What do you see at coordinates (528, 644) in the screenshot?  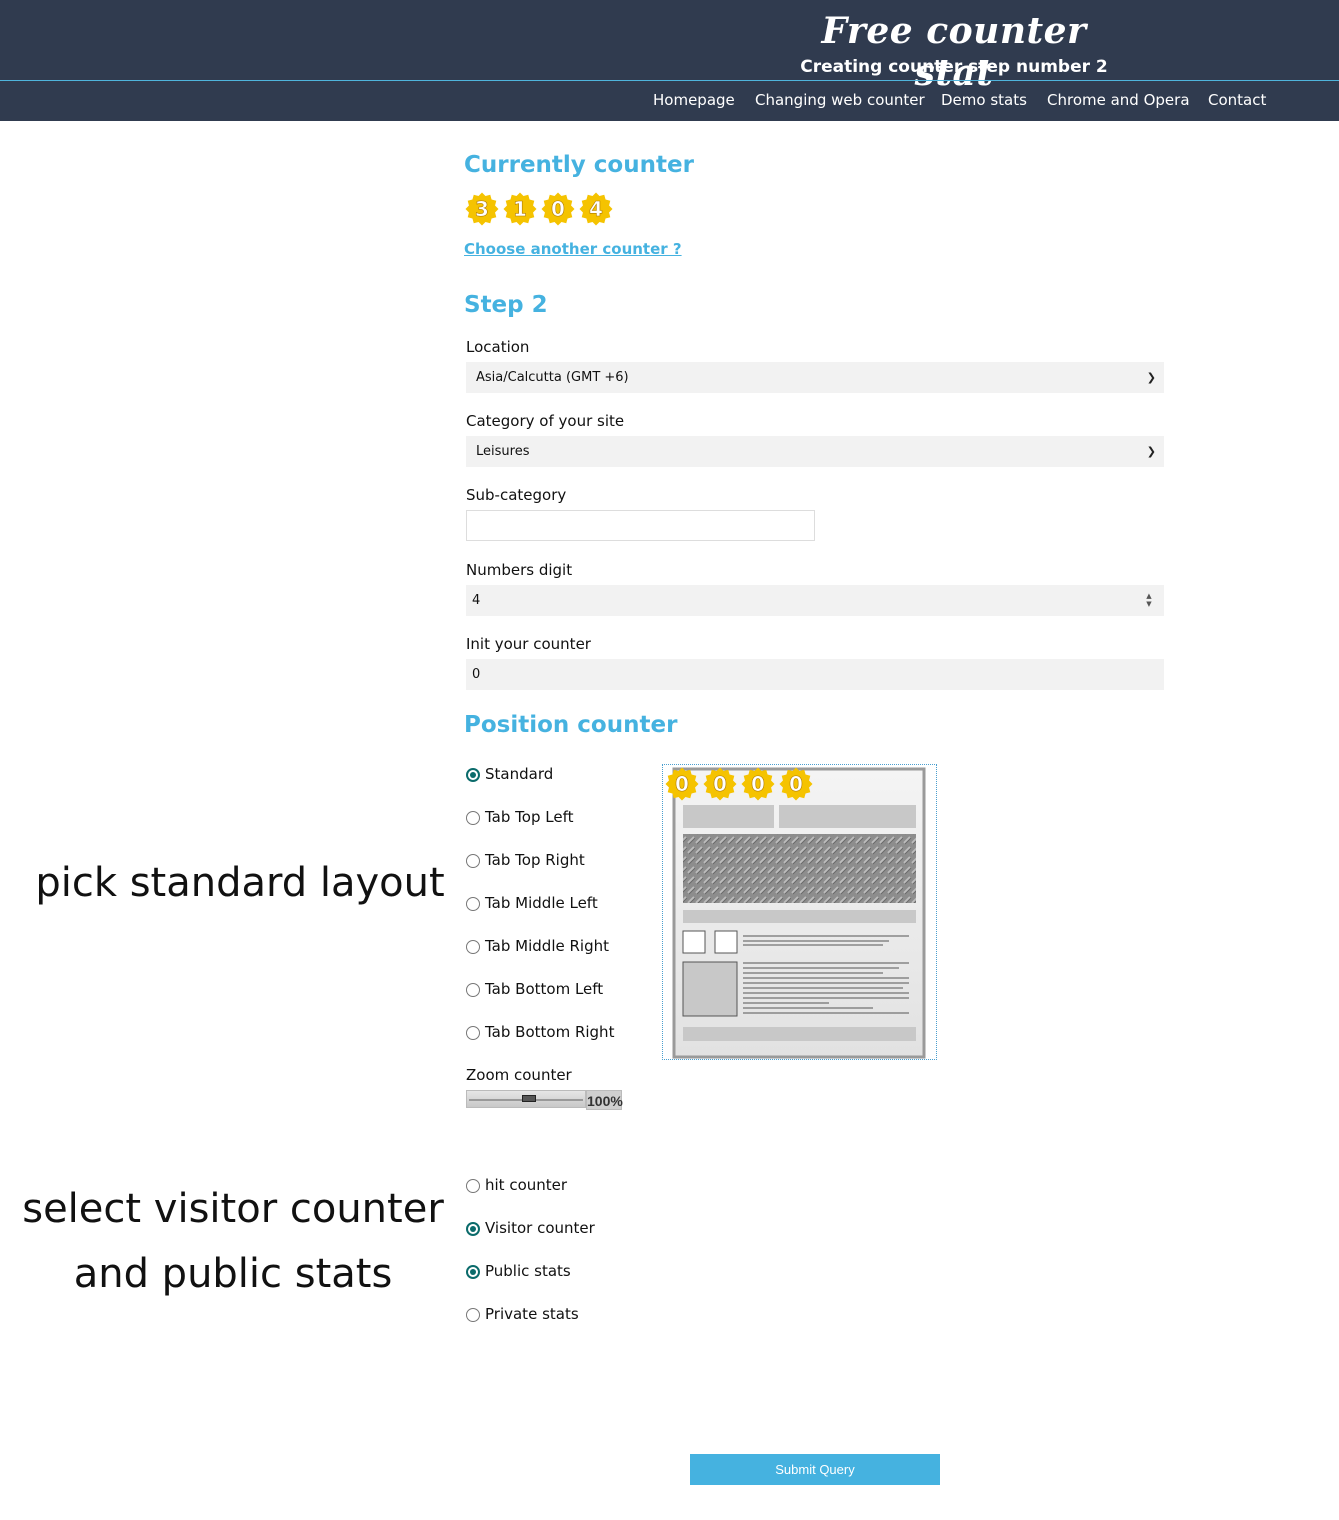 I see `init-counter-label: Init your counter` at bounding box center [528, 644].